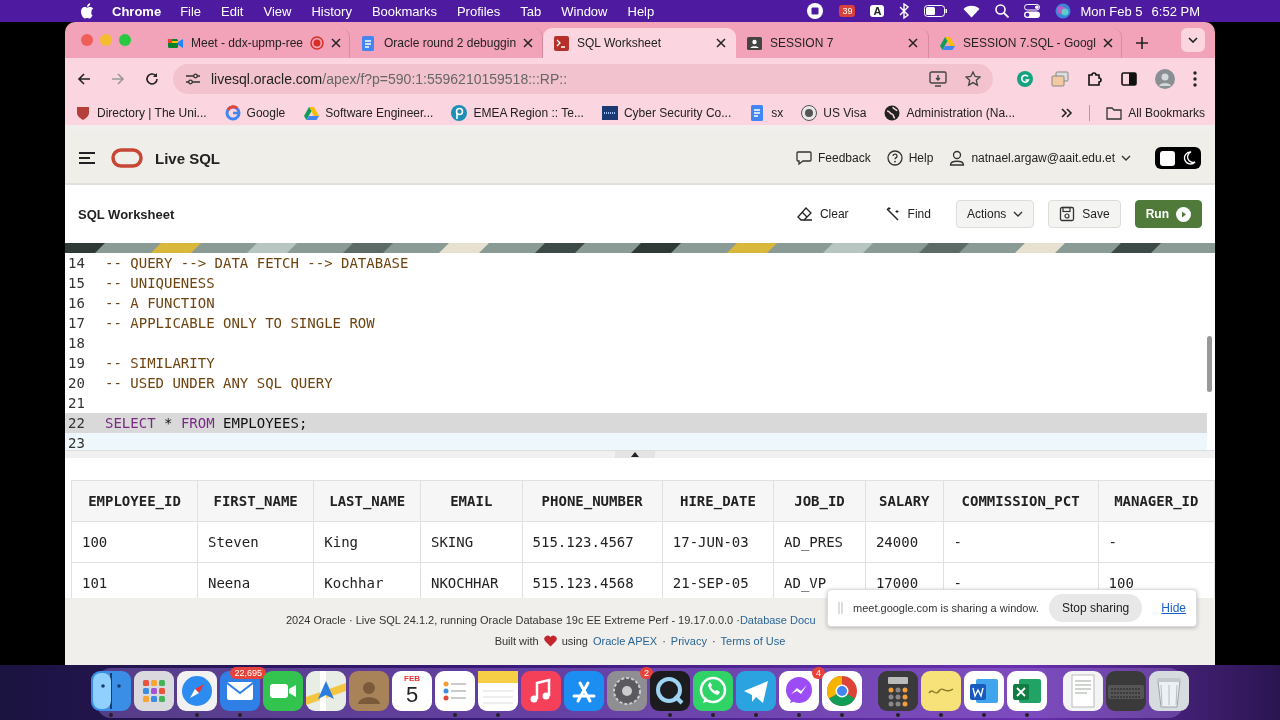 Image resolution: width=1280 pixels, height=720 pixels. Describe the element at coordinates (625, 641) in the screenshot. I see `footer-link: Oracle APEX` at that location.